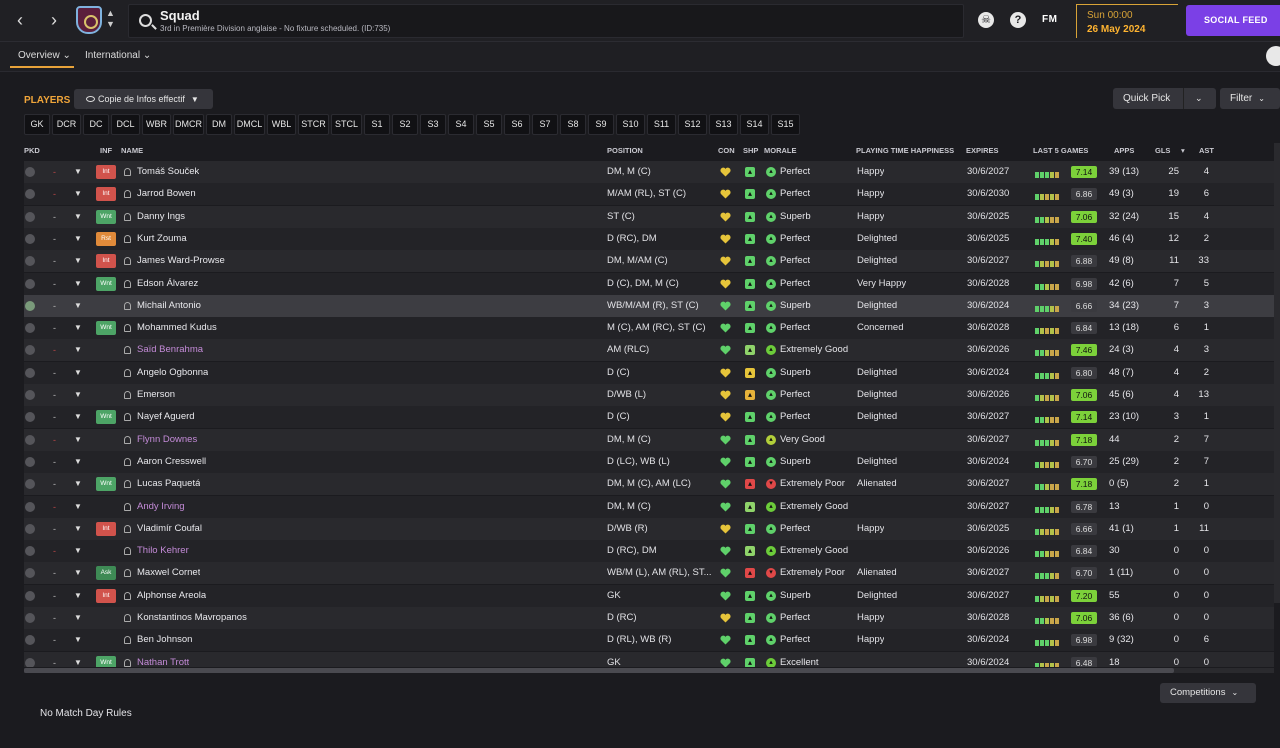  Describe the element at coordinates (346, 124) in the screenshot. I see `position-chip: STCL` at that location.